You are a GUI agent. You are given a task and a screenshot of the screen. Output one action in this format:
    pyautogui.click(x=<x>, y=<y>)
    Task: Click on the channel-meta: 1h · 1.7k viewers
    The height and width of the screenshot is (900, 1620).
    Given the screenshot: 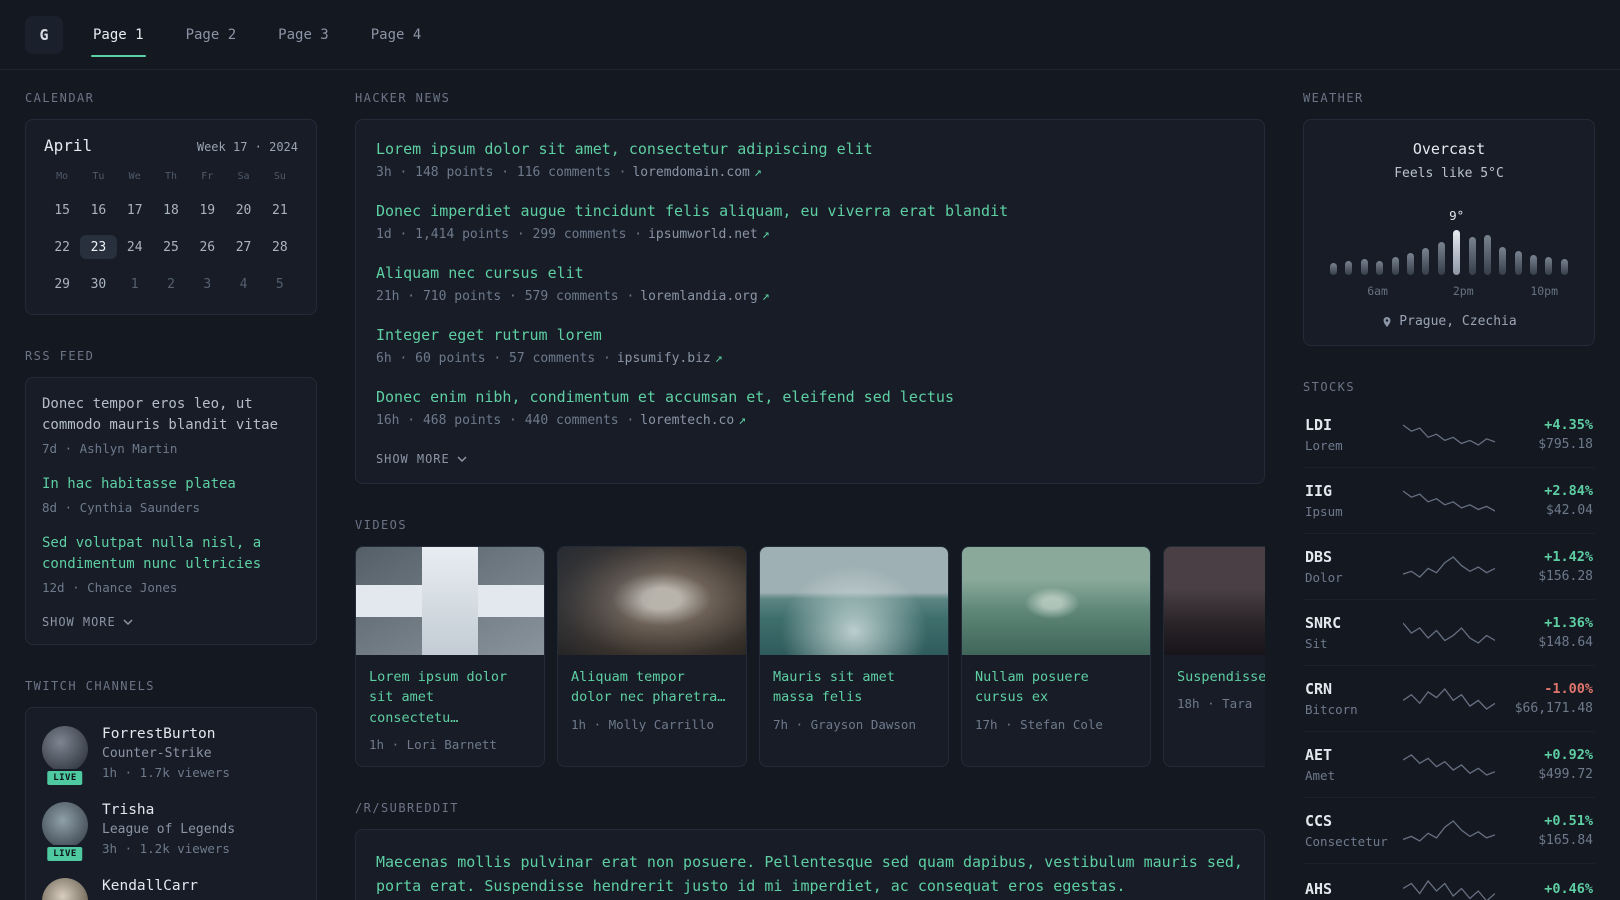 What is the action you would take?
    pyautogui.click(x=166, y=772)
    